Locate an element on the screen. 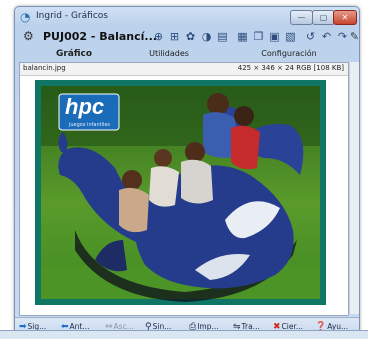 This screenshot has width=368, height=339. title-bar: ◔ Ingrid - Gráficos — ▢ ✕ is located at coordinates (187, 17).